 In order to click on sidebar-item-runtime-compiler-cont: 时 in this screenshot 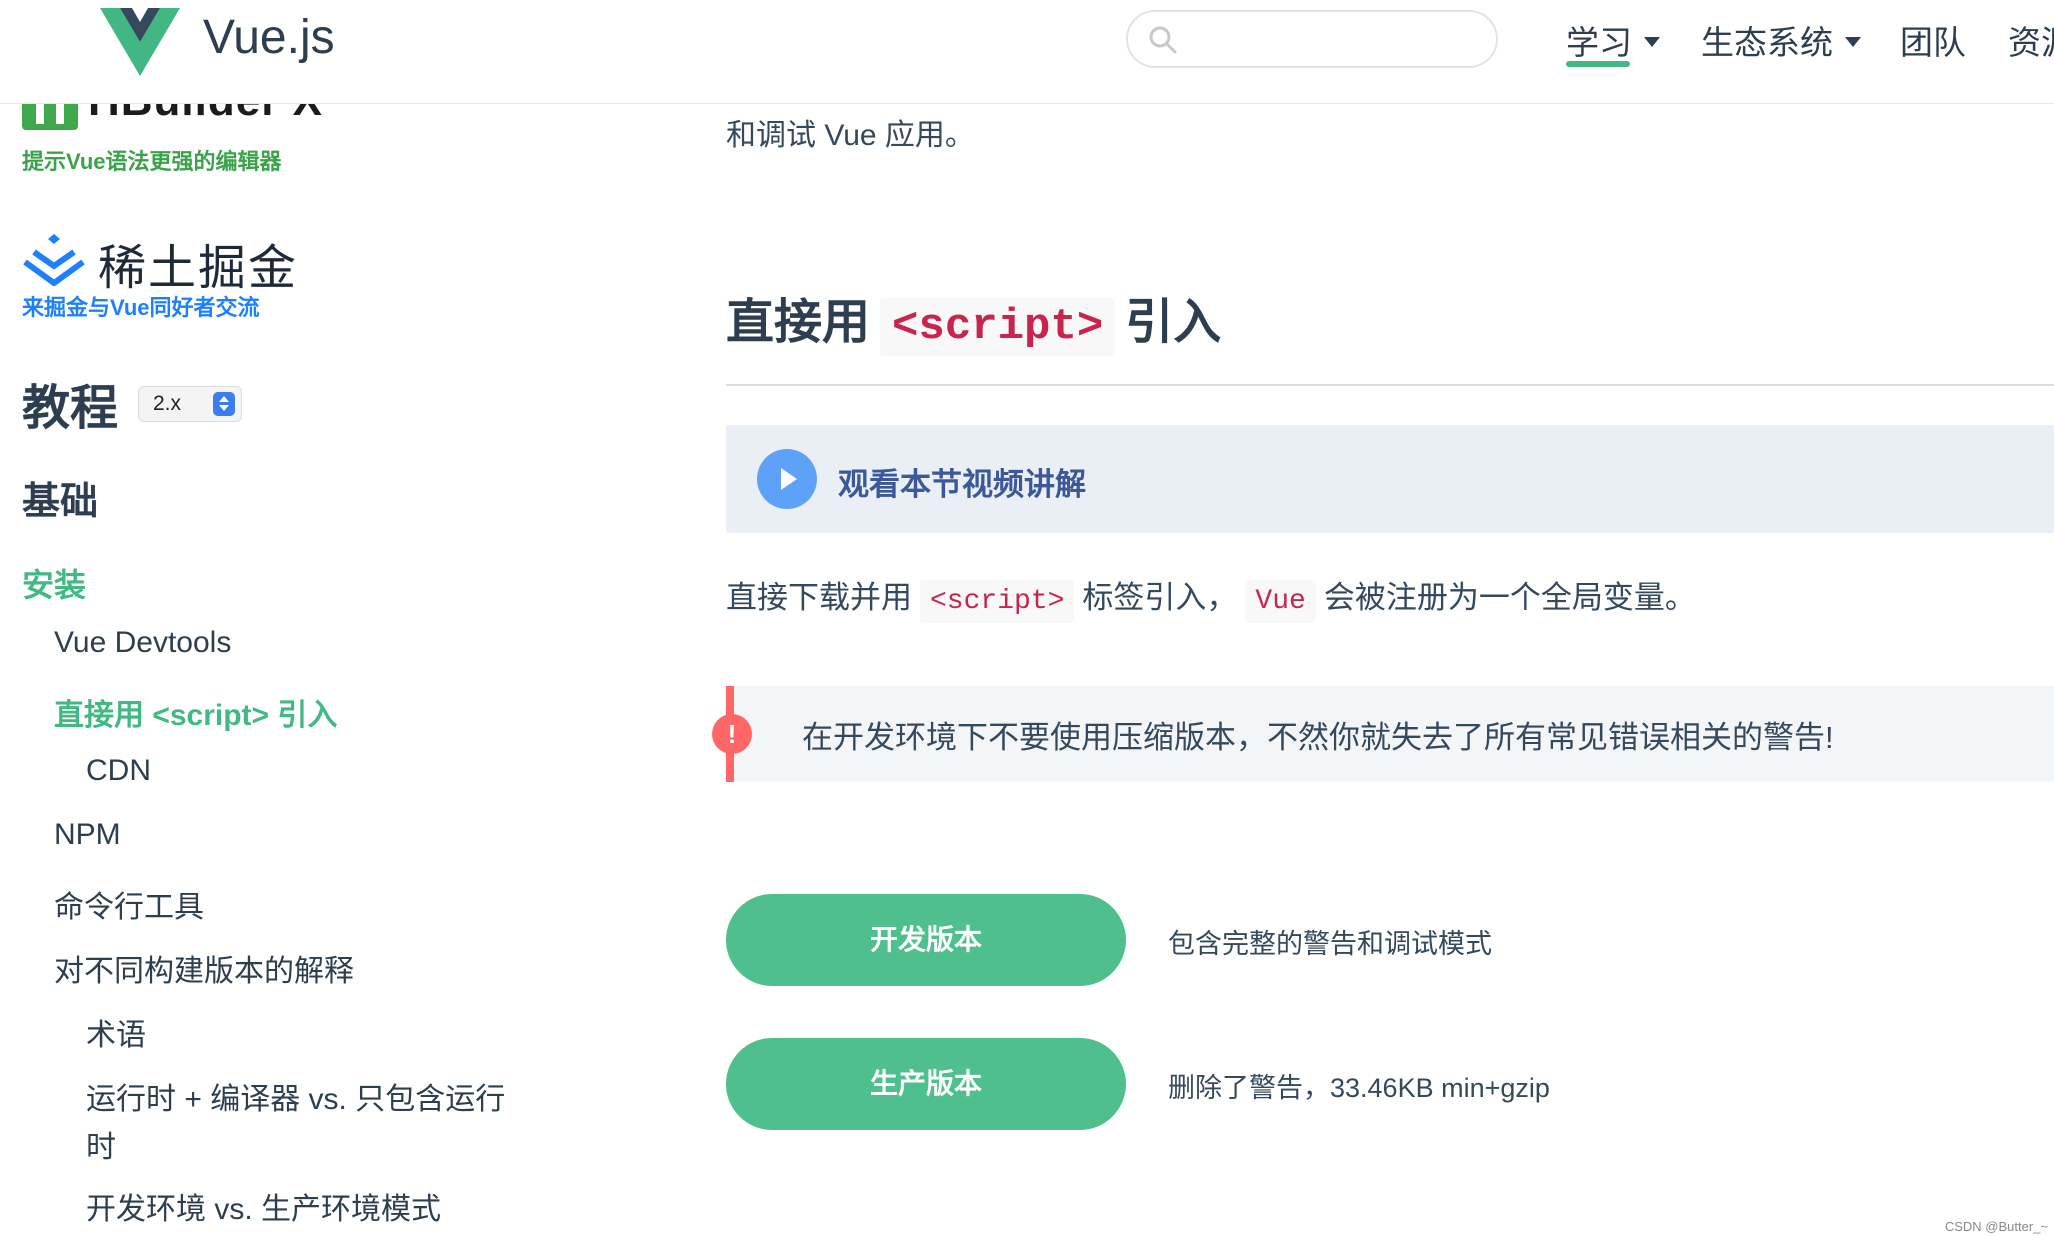, I will do `click(101, 1144)`.